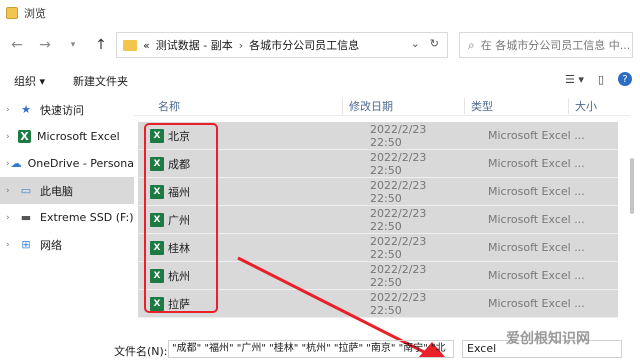 The image size is (640, 360). I want to click on chevron-down-icon: ⌄, so click(415, 43).